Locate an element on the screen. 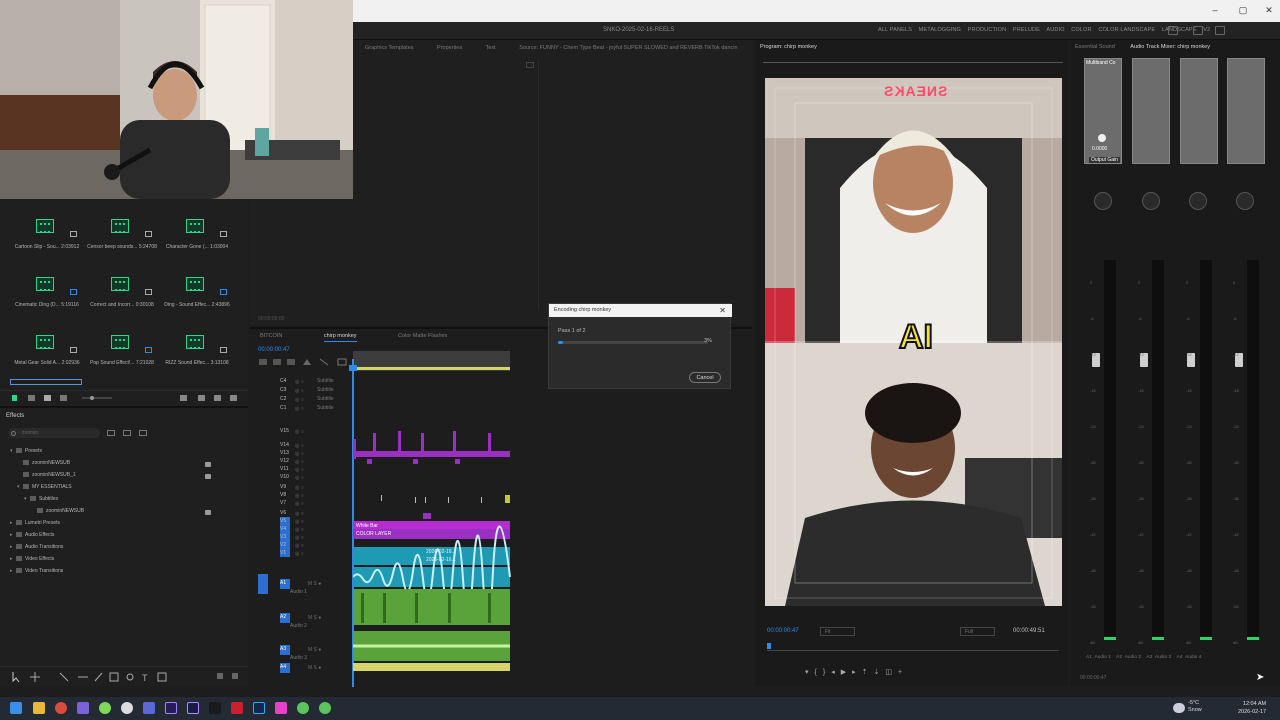 Image resolution: width=1280 pixels, height=720 pixels. workspace-color: COLOR is located at coordinates (1081, 30).